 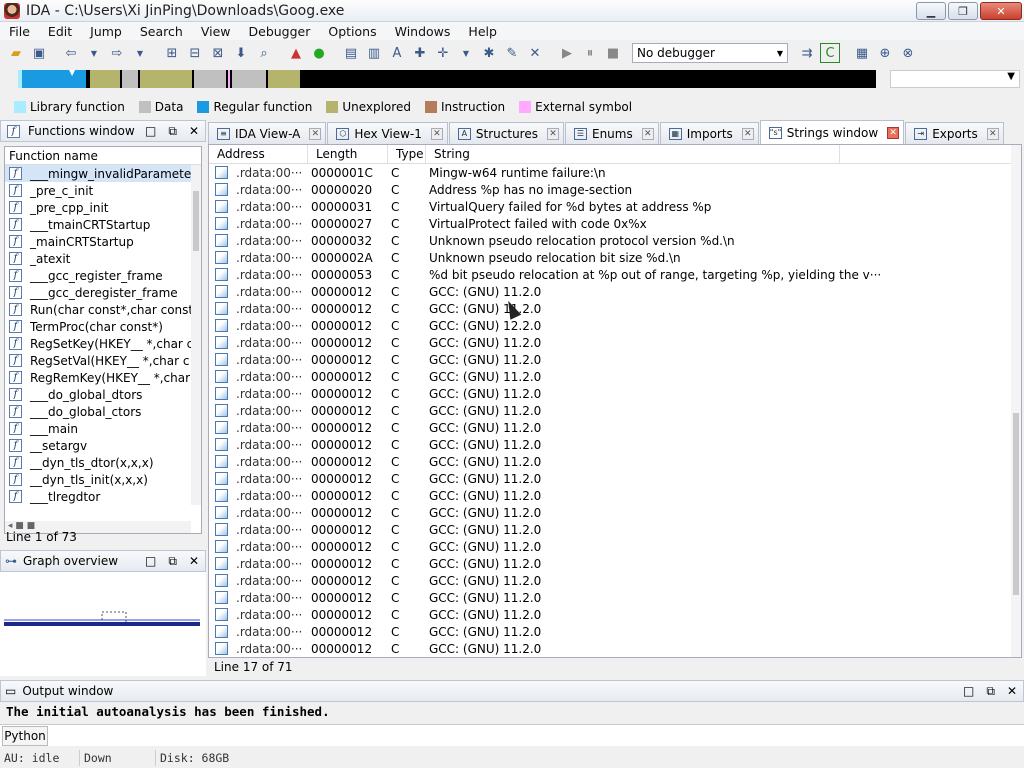 What do you see at coordinates (103, 173) in the screenshot?
I see `function-list-item: f ___mingw_invalidParameterHa` at bounding box center [103, 173].